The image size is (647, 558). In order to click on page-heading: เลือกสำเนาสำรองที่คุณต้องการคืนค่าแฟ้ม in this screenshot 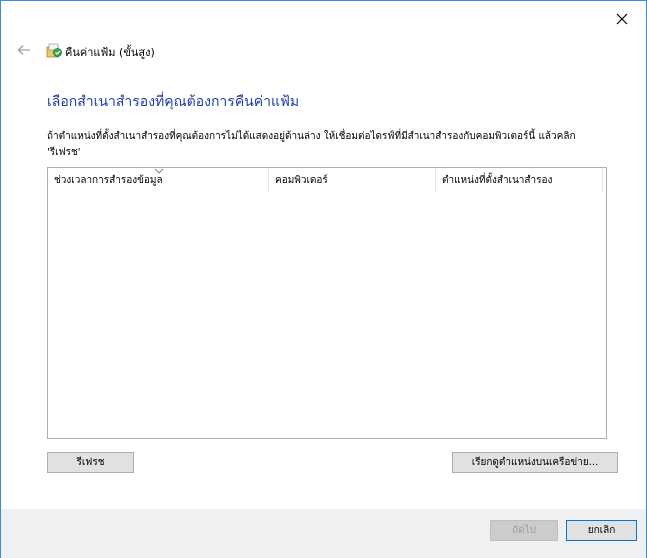, I will do `click(173, 102)`.